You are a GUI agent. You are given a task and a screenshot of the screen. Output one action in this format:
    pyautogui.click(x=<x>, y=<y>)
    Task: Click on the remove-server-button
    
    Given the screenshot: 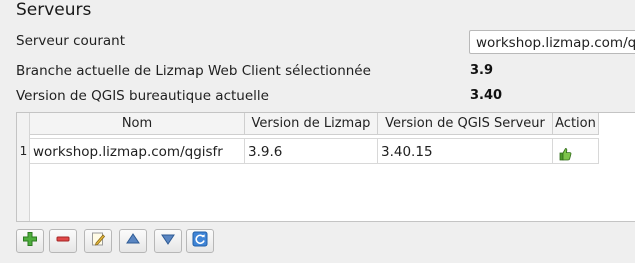 What is the action you would take?
    pyautogui.click(x=63, y=241)
    